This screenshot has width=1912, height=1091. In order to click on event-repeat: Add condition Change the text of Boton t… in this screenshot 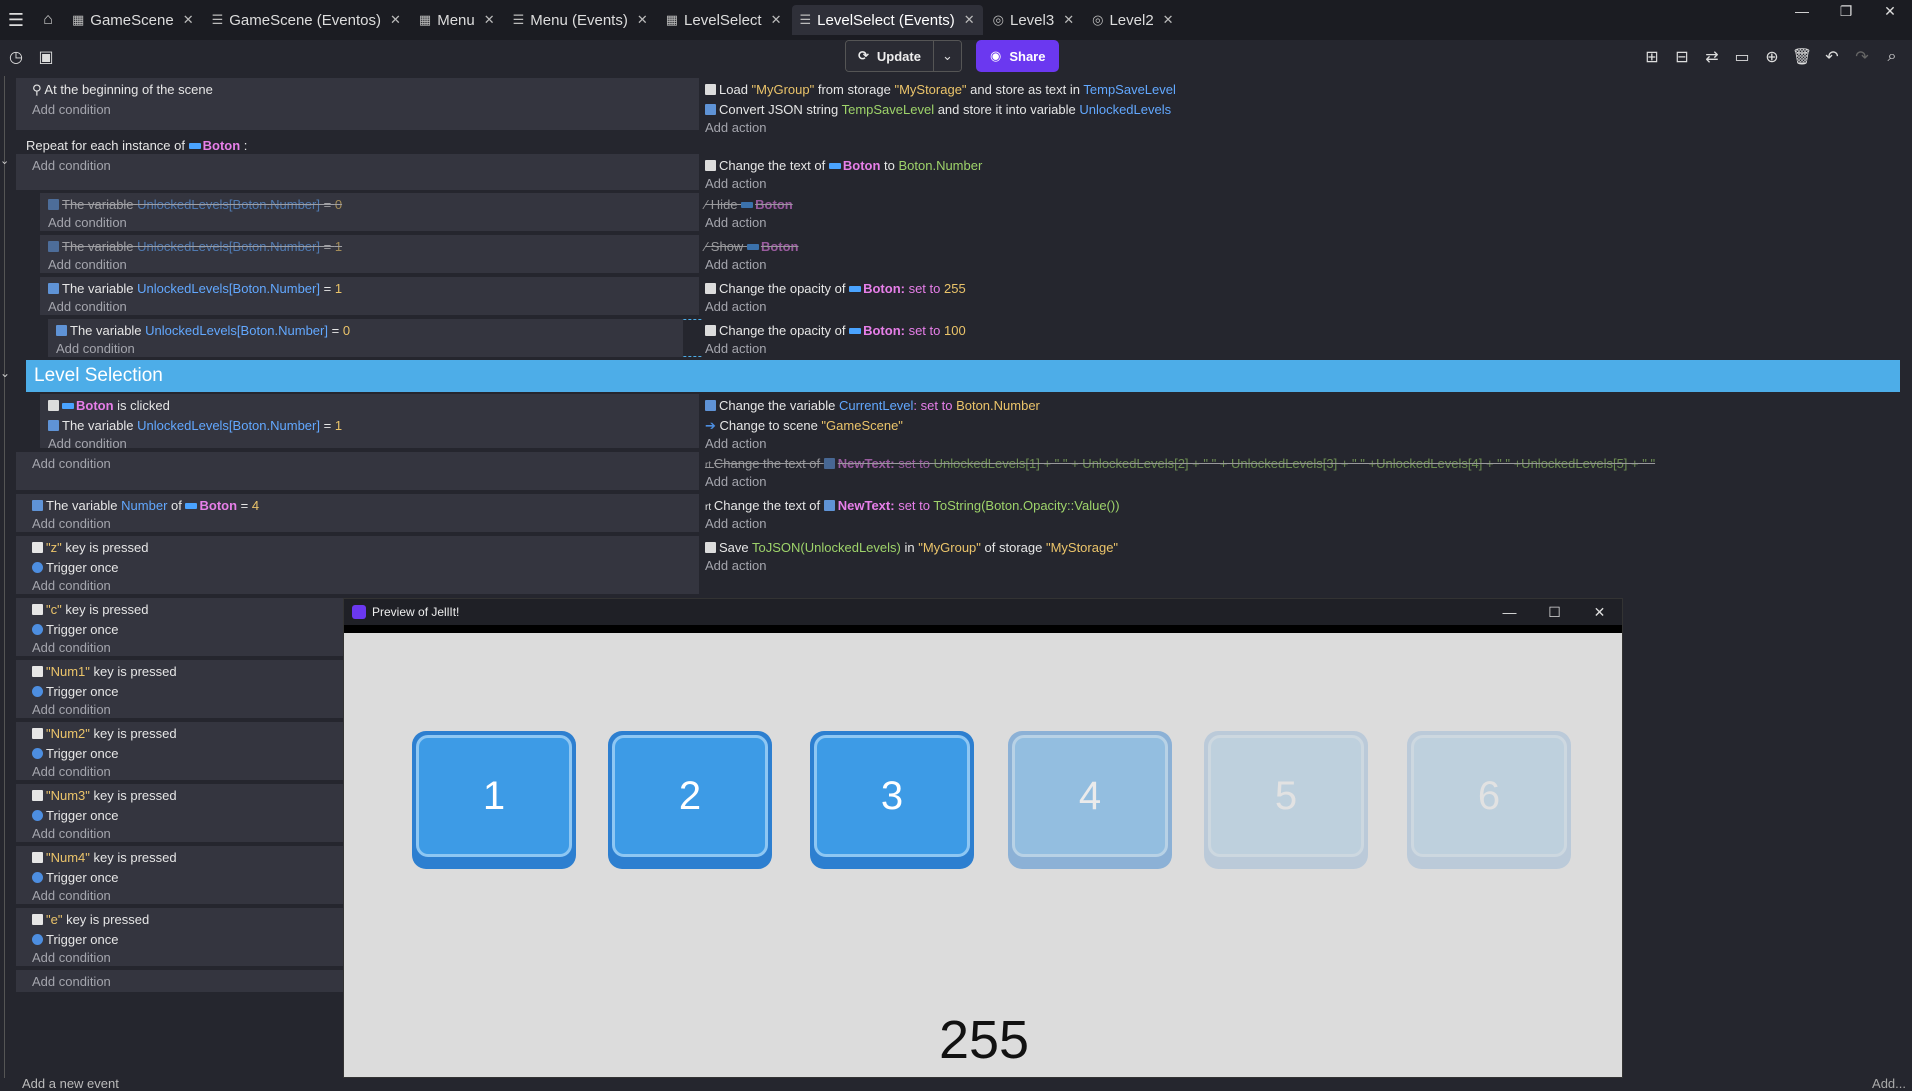, I will do `click(964, 172)`.